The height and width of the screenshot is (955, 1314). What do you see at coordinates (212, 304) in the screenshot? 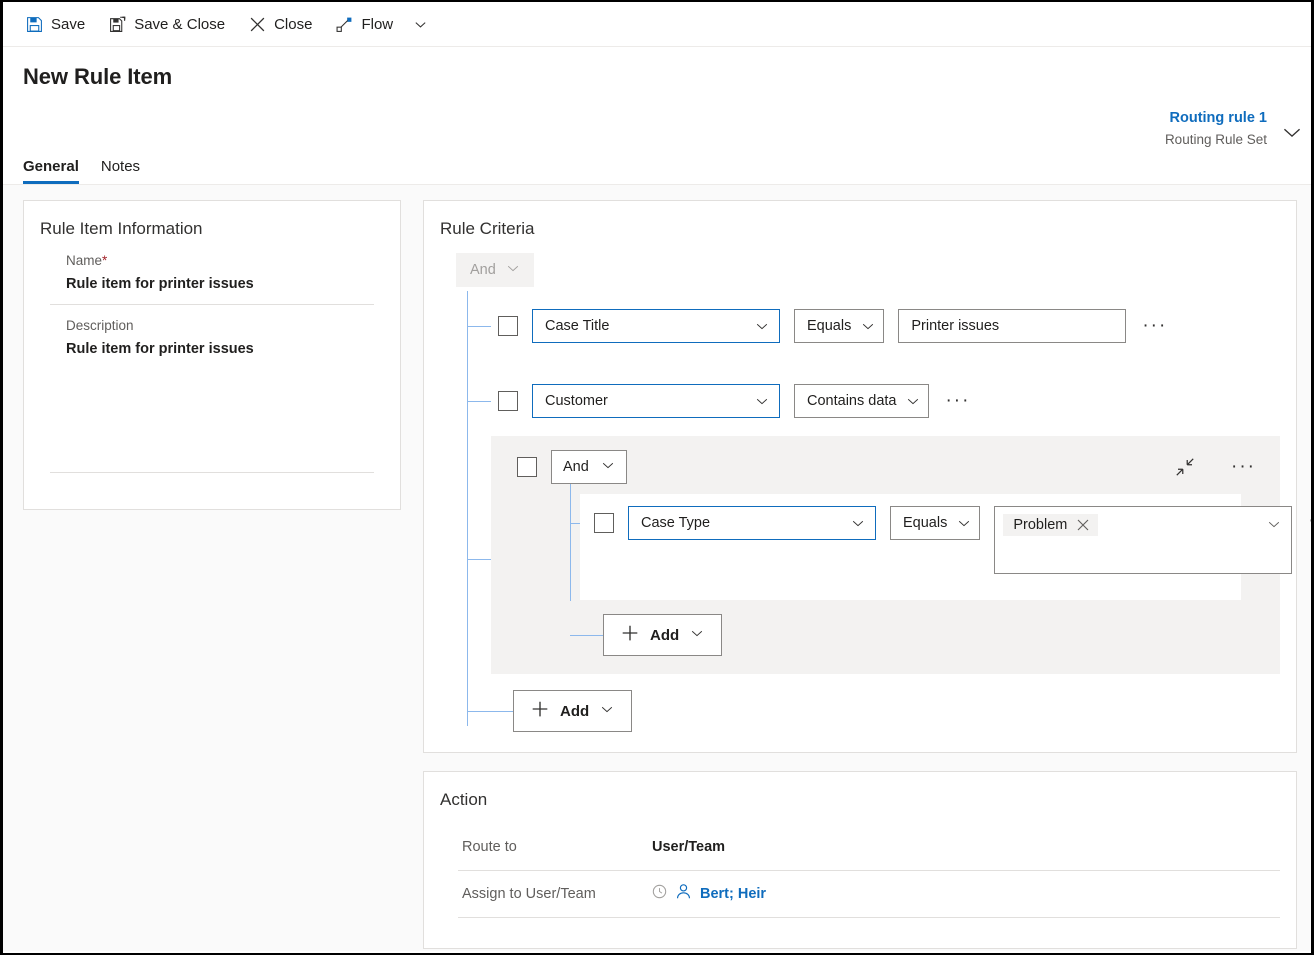
I see `field-divider` at bounding box center [212, 304].